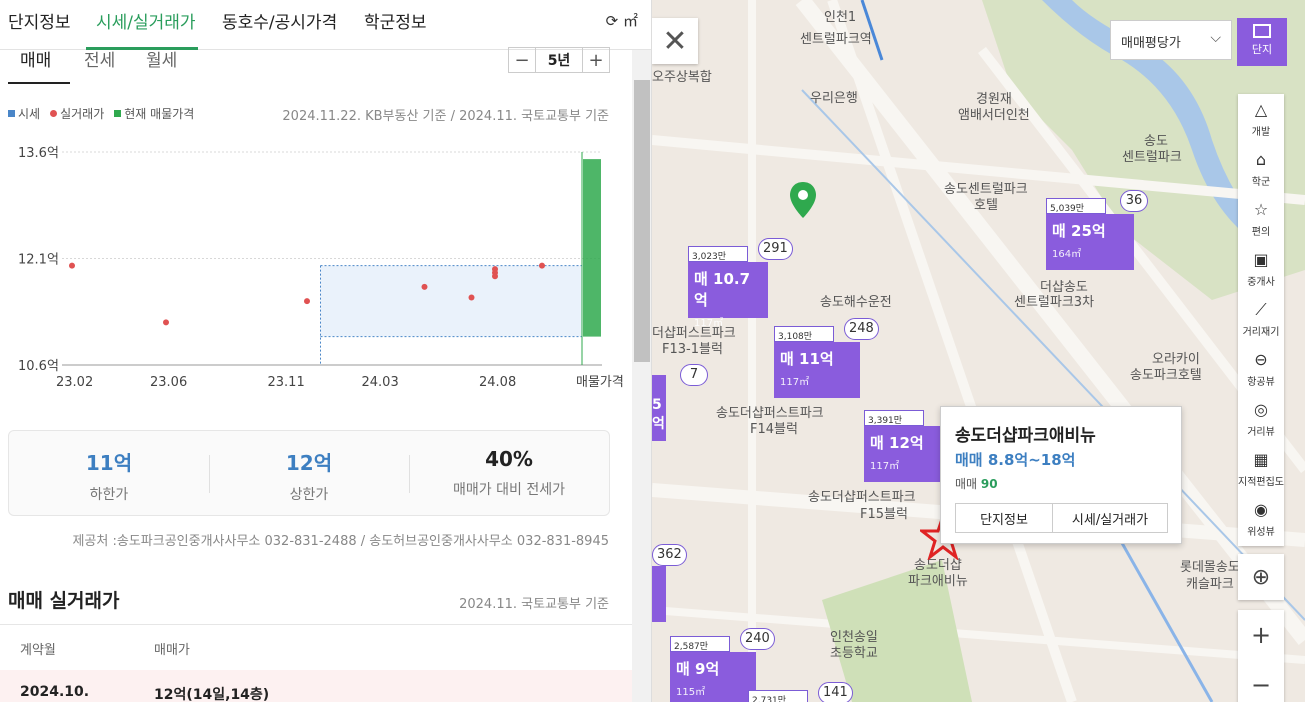 This screenshot has width=1305, height=702. What do you see at coordinates (522, 60) in the screenshot?
I see `period-minus-button: −` at bounding box center [522, 60].